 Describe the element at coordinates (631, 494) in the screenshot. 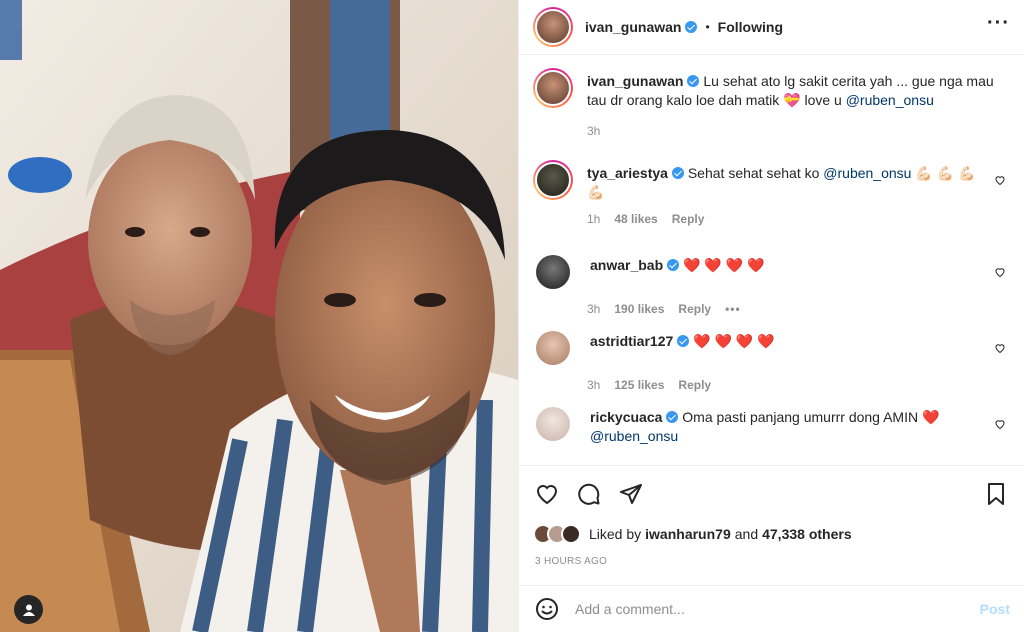

I see `paper-plane-icon` at that location.